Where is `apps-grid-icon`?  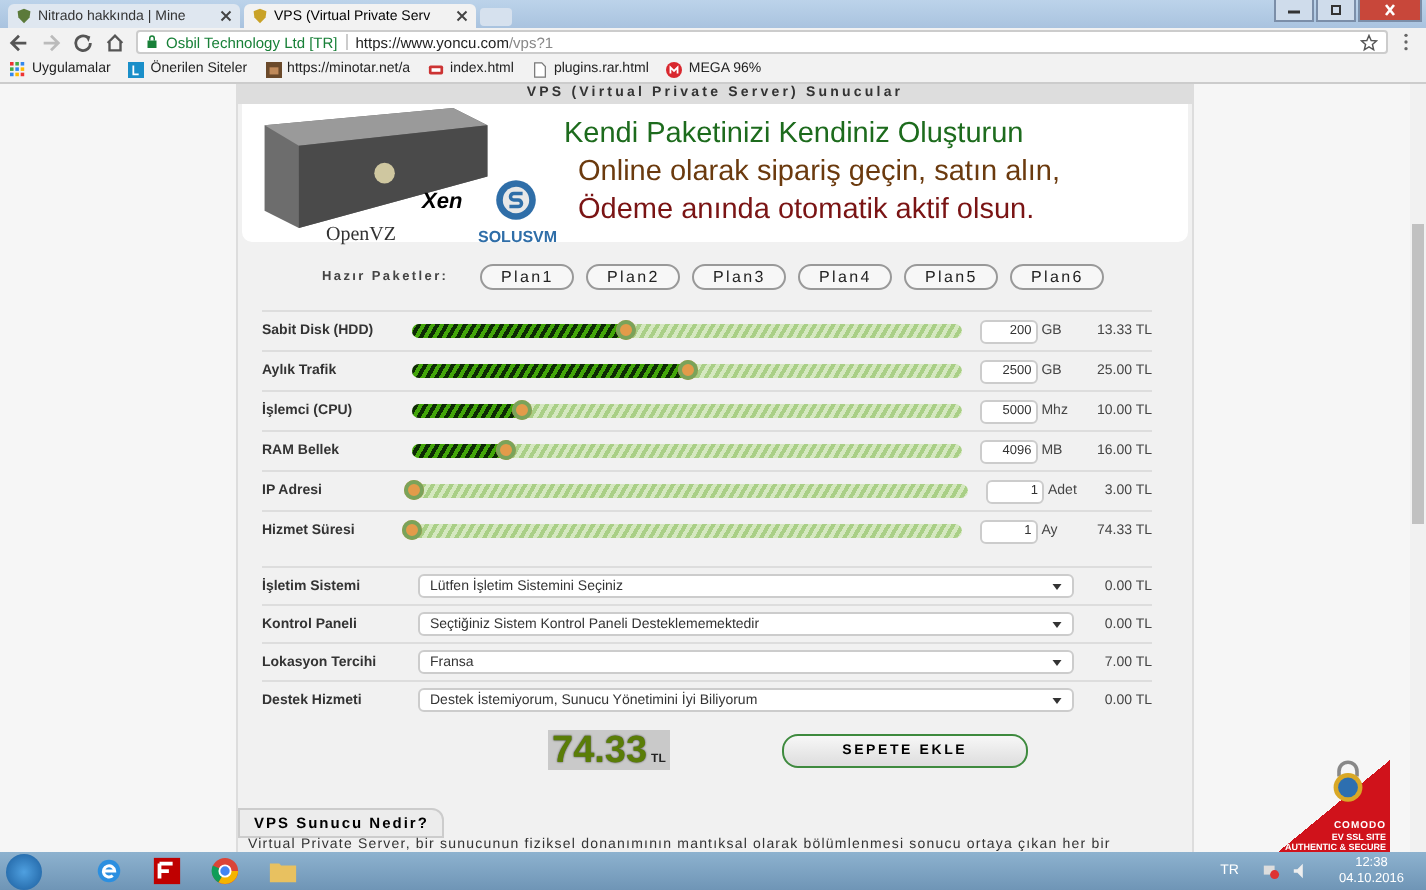
apps-grid-icon is located at coordinates (18, 69).